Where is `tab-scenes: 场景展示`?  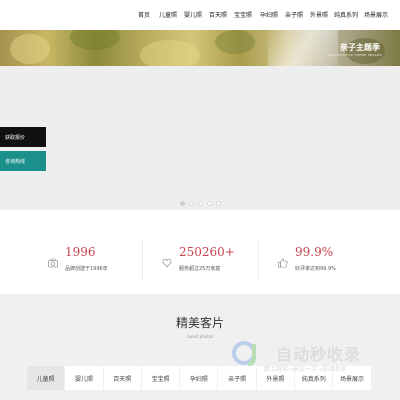
tab-scenes: 场景展示 is located at coordinates (352, 378).